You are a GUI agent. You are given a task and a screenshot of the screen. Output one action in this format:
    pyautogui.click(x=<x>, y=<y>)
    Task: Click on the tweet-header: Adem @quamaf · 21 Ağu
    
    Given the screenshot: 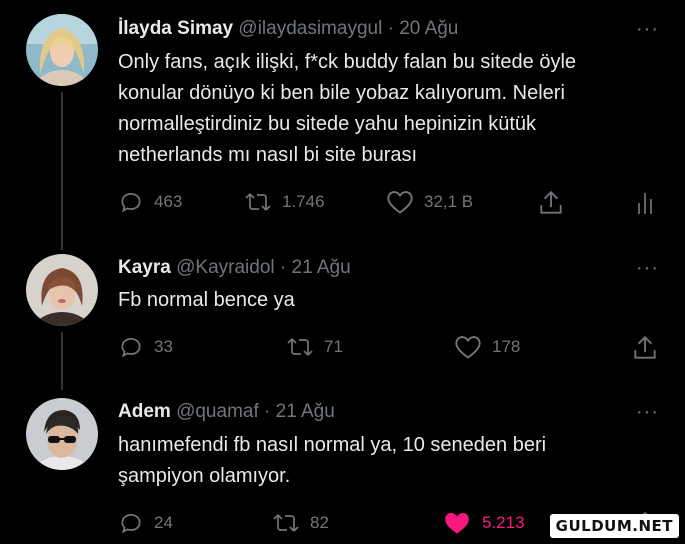 What is the action you would take?
    pyautogui.click(x=226, y=412)
    